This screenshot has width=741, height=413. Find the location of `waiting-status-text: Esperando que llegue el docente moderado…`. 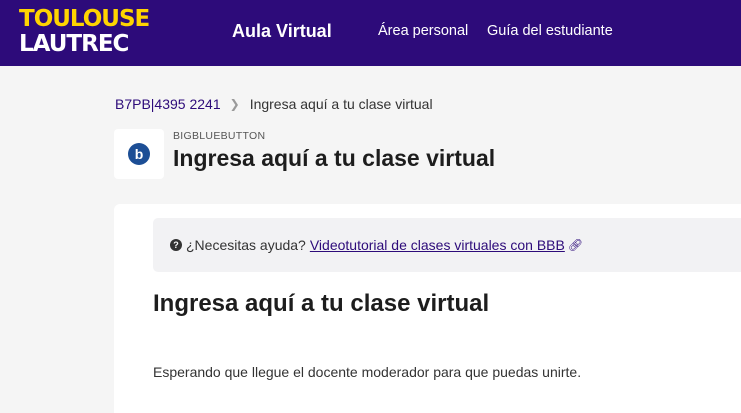

waiting-status-text: Esperando que llegue el docente moderado… is located at coordinates (367, 372).